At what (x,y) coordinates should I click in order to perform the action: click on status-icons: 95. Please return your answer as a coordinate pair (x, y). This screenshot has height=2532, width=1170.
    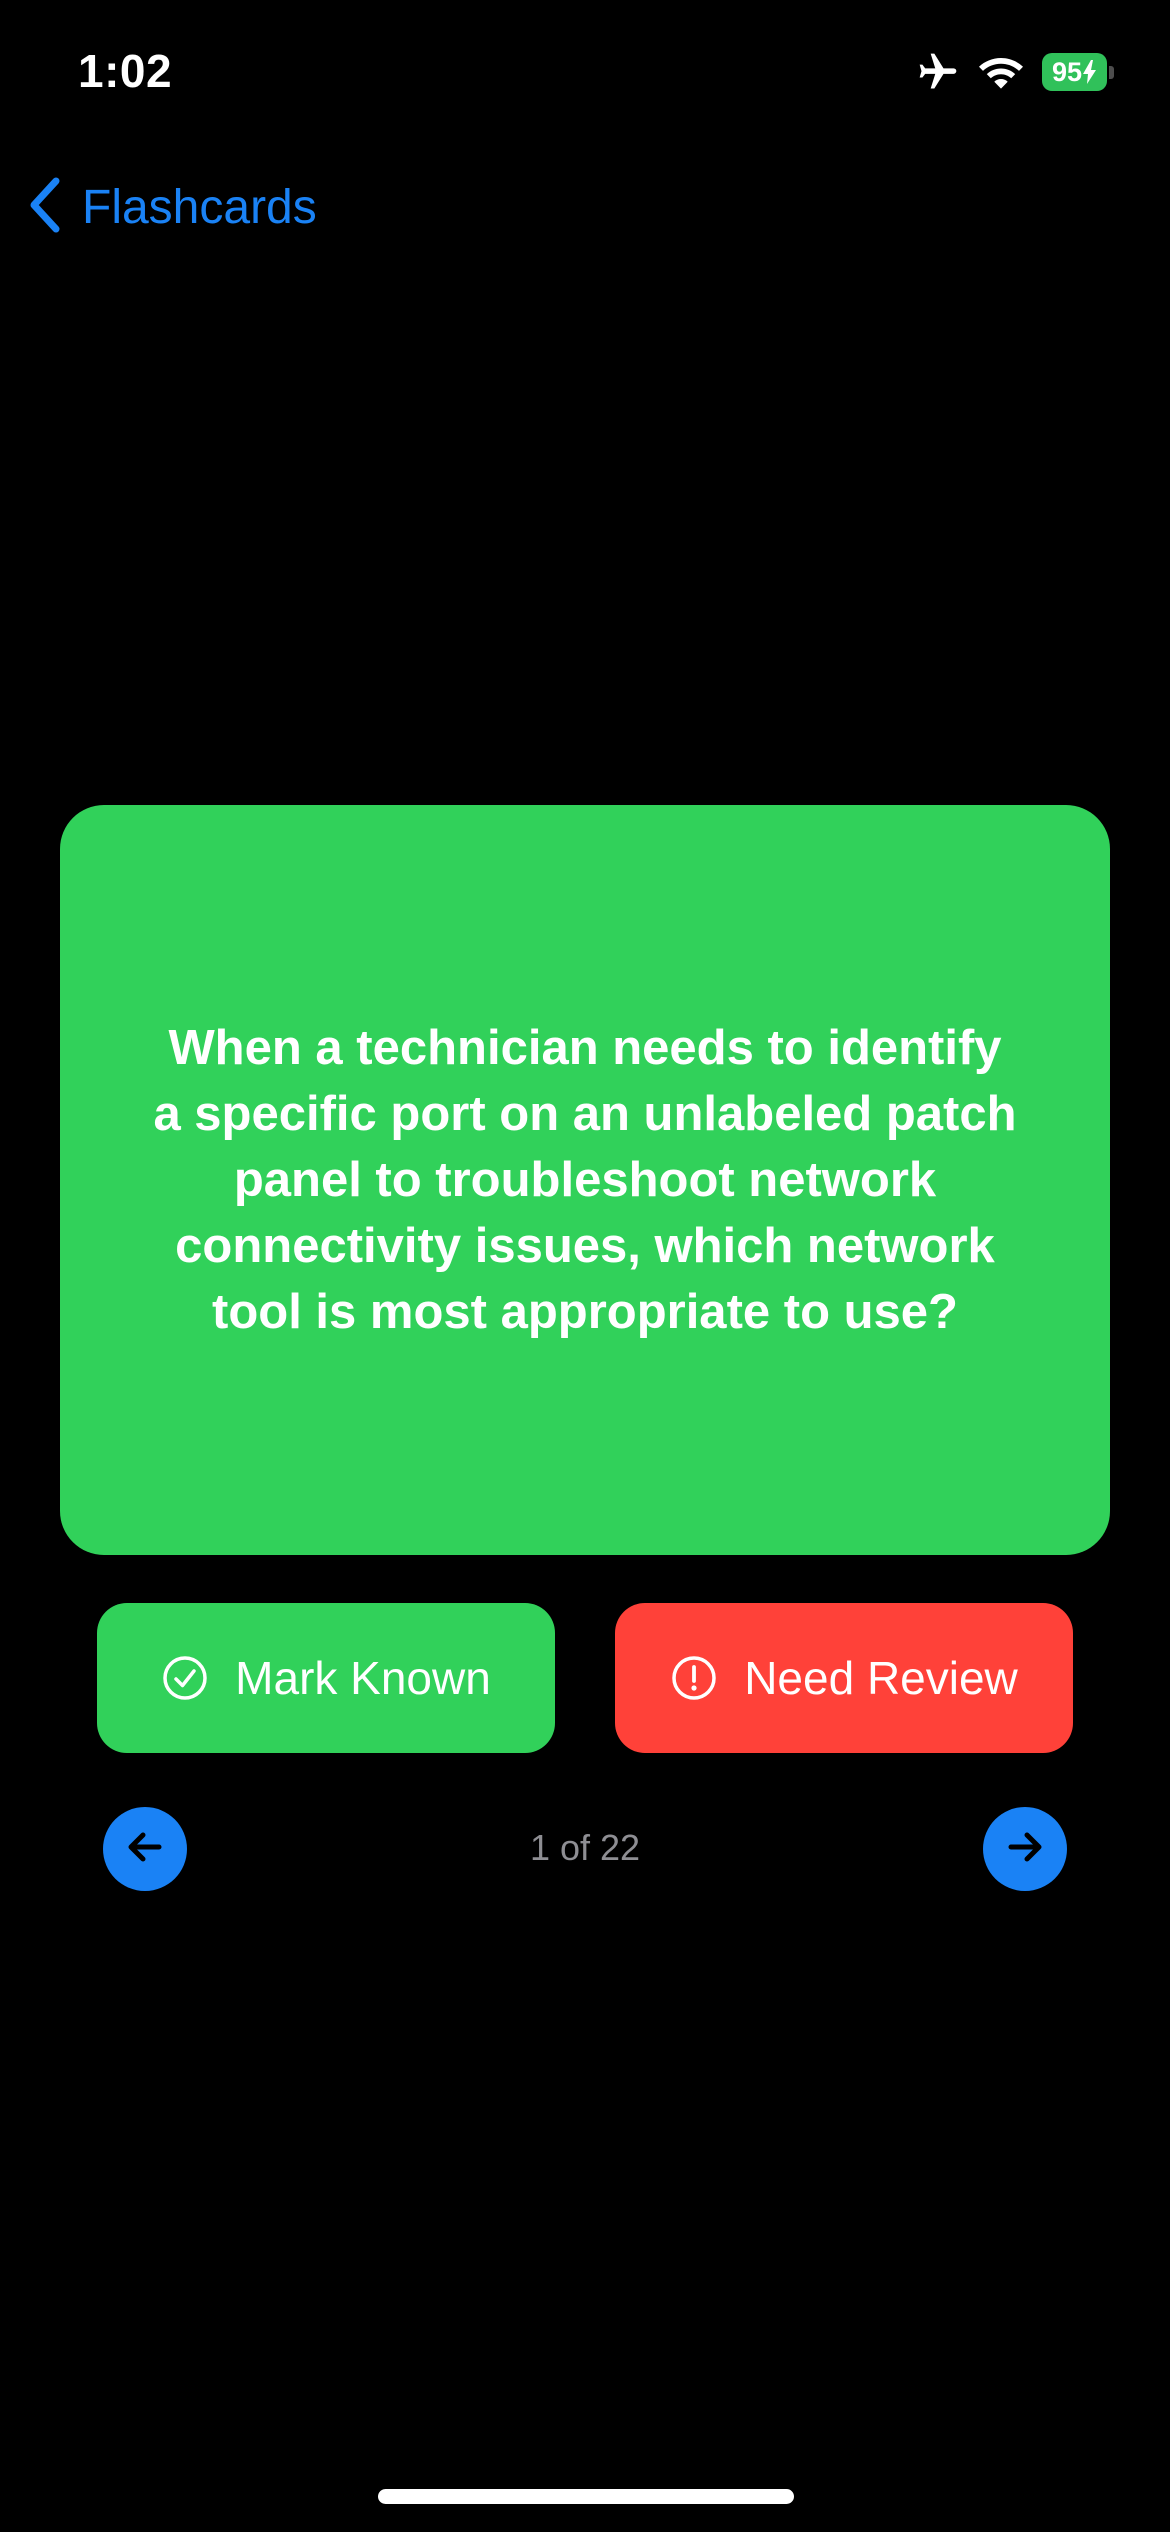
    Looking at the image, I should click on (1015, 72).